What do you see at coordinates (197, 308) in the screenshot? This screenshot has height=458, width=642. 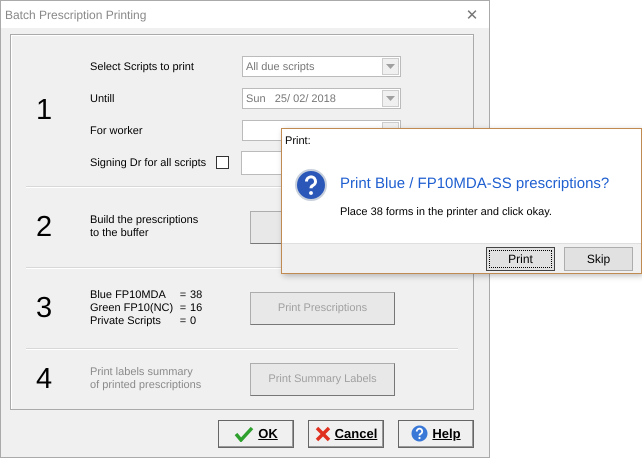 I see `count-value: 16` at bounding box center [197, 308].